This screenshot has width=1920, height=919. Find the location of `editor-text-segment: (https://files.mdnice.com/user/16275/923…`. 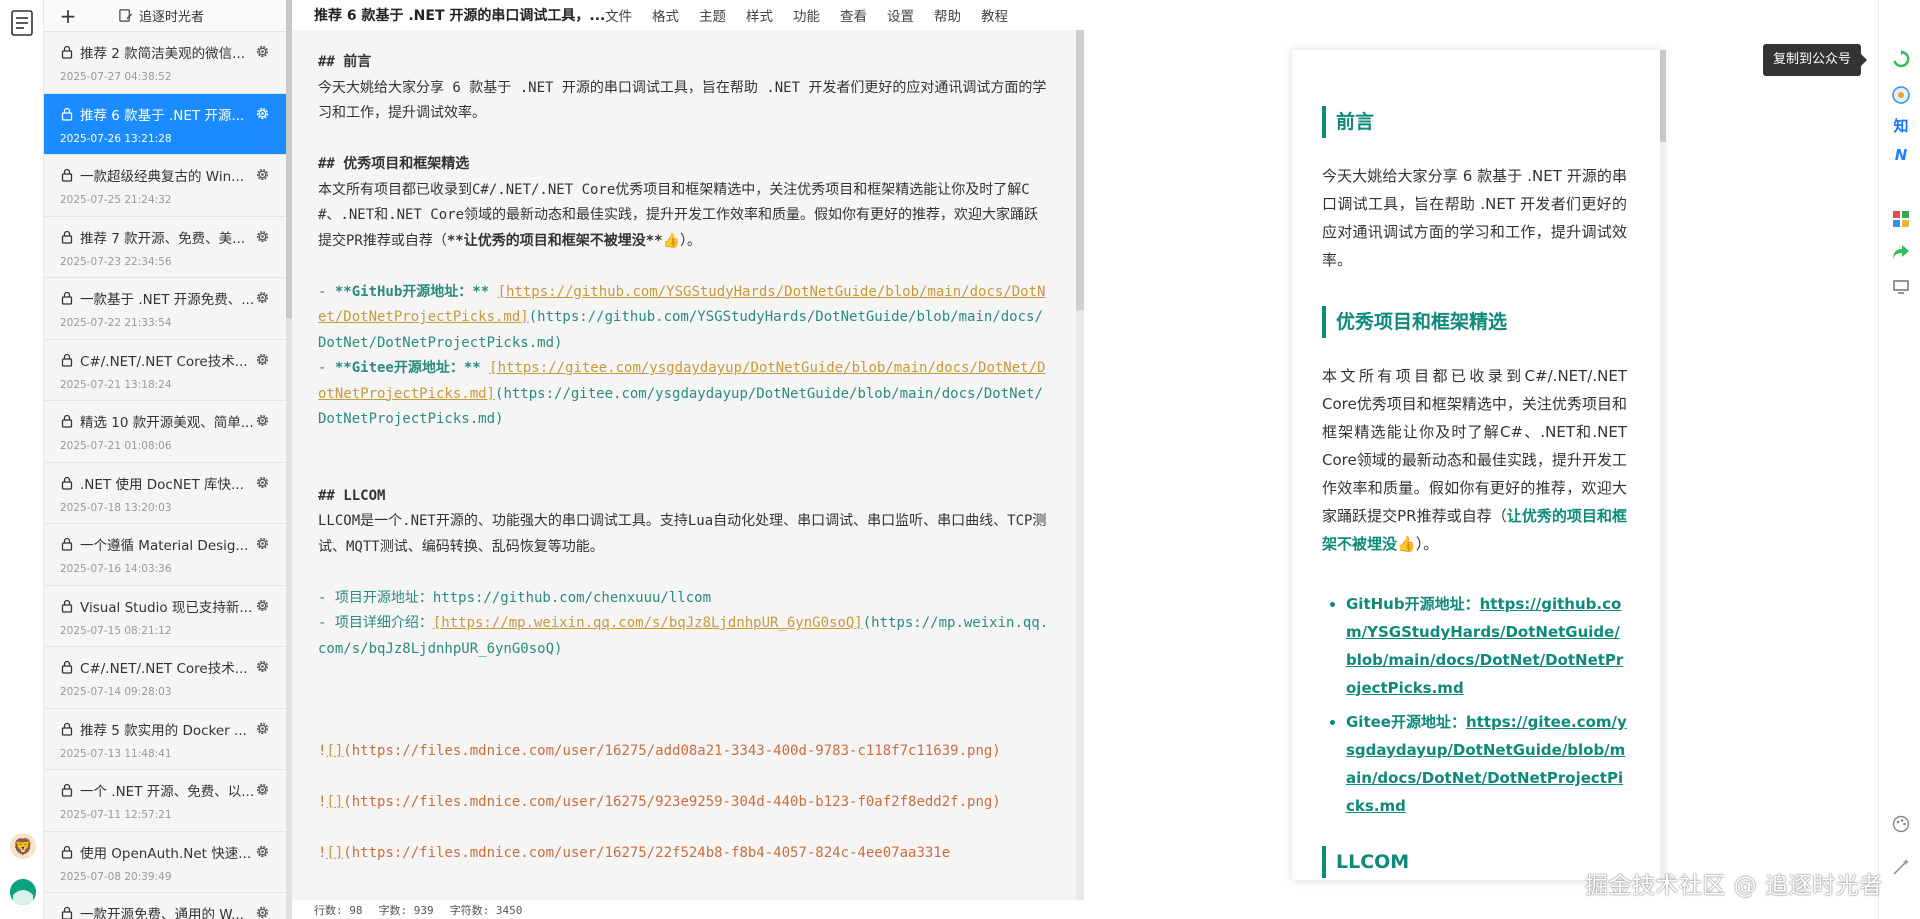

editor-text-segment: (https://files.mdnice.com/user/16275/923… is located at coordinates (672, 801).